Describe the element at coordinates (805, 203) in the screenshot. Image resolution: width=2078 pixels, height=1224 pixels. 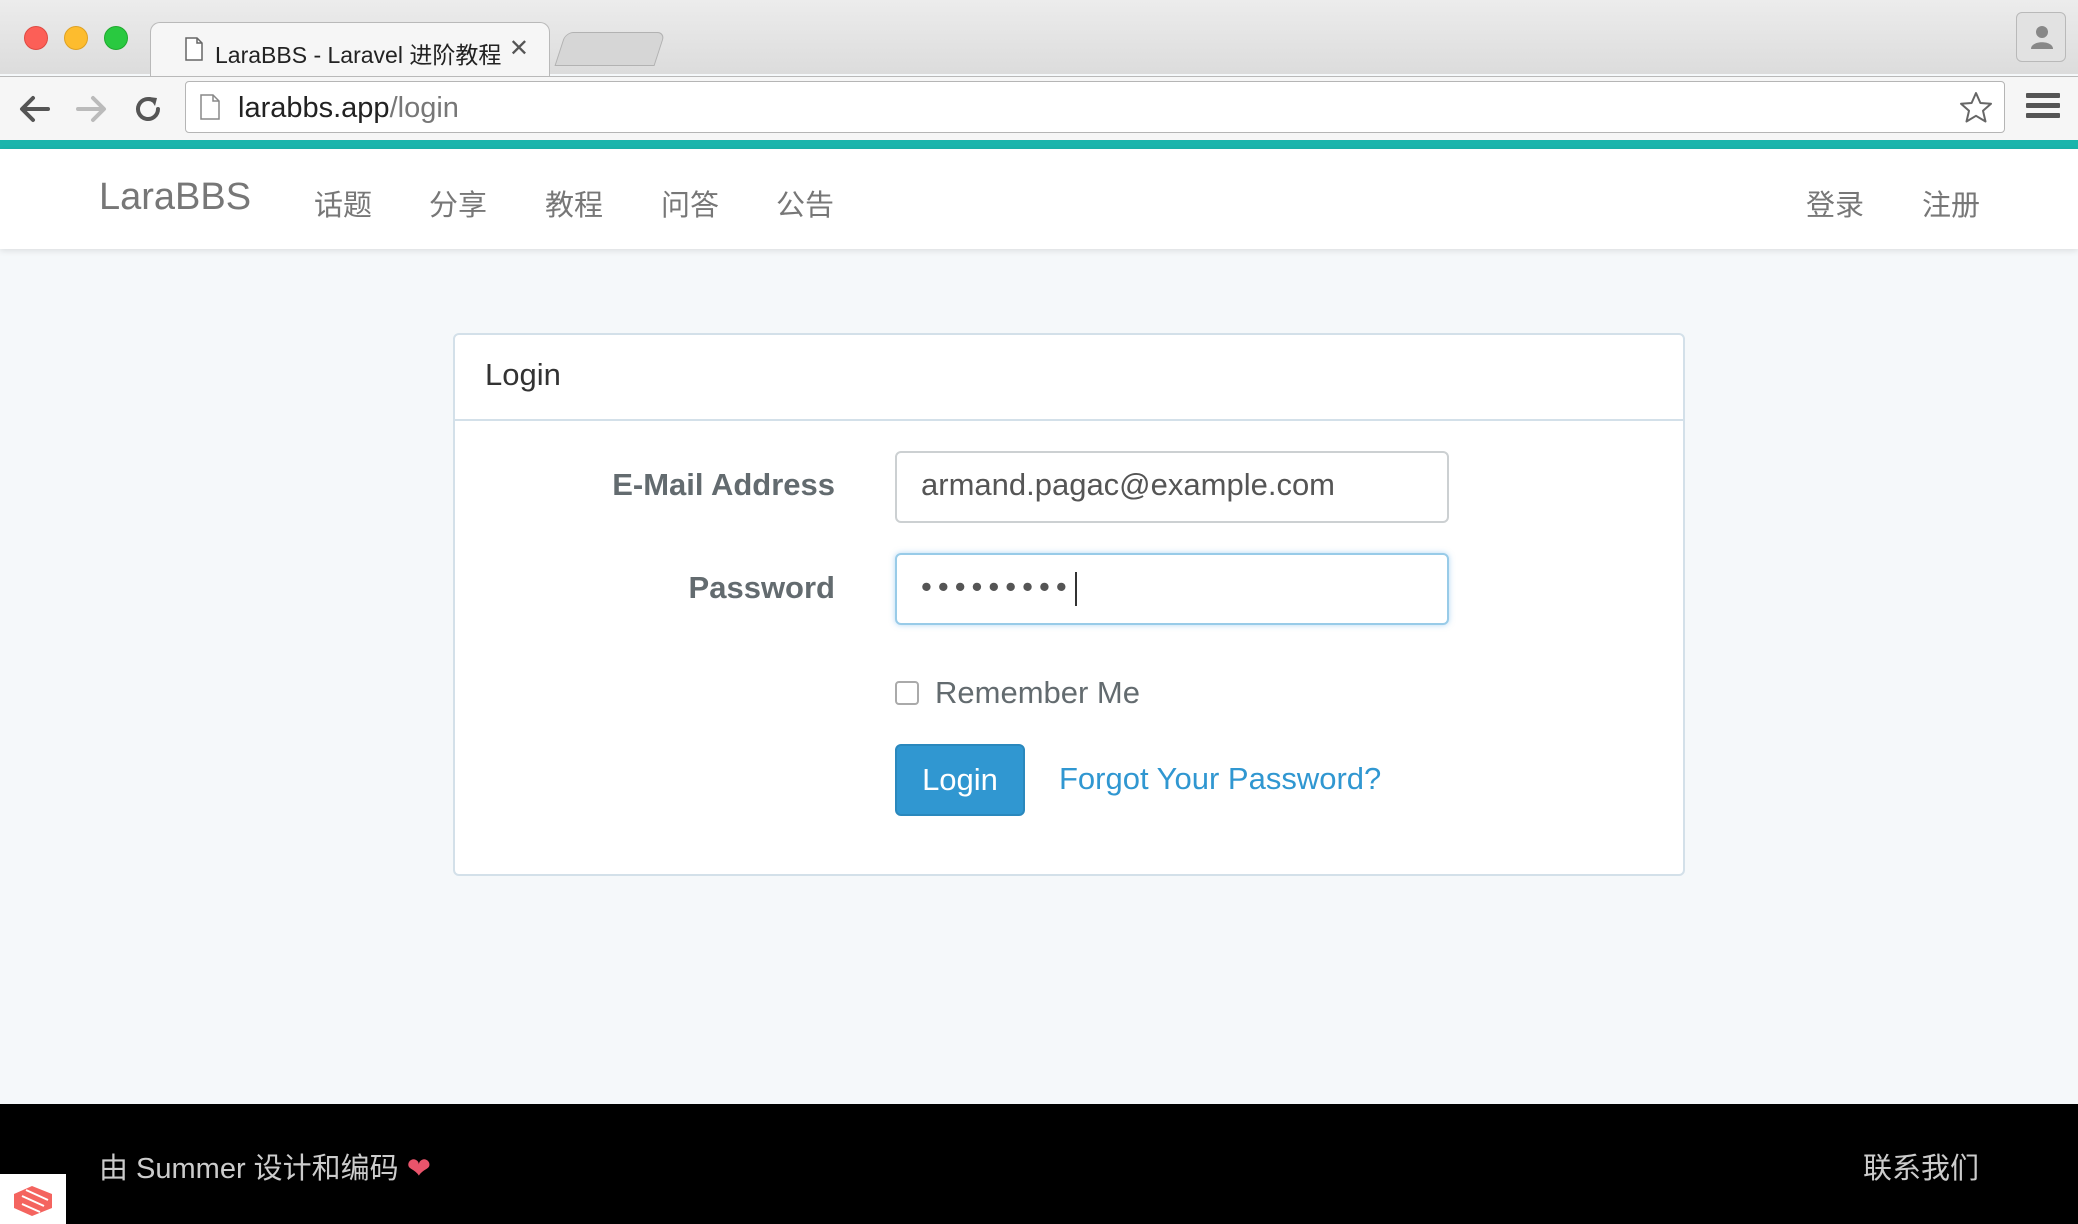
I see `nav-item-announcements: 公告` at that location.